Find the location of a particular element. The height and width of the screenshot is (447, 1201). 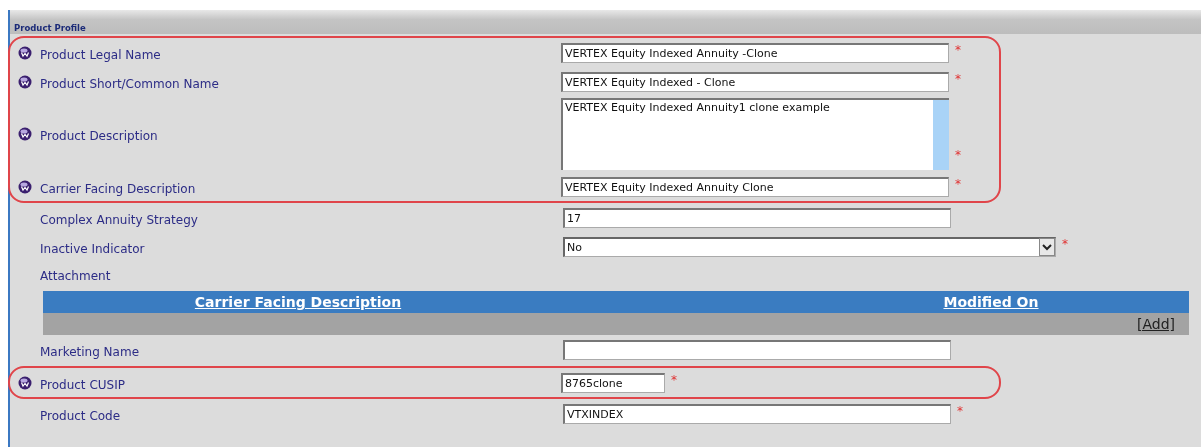

field-label: Complex Annuity Strategy is located at coordinates (119, 219).